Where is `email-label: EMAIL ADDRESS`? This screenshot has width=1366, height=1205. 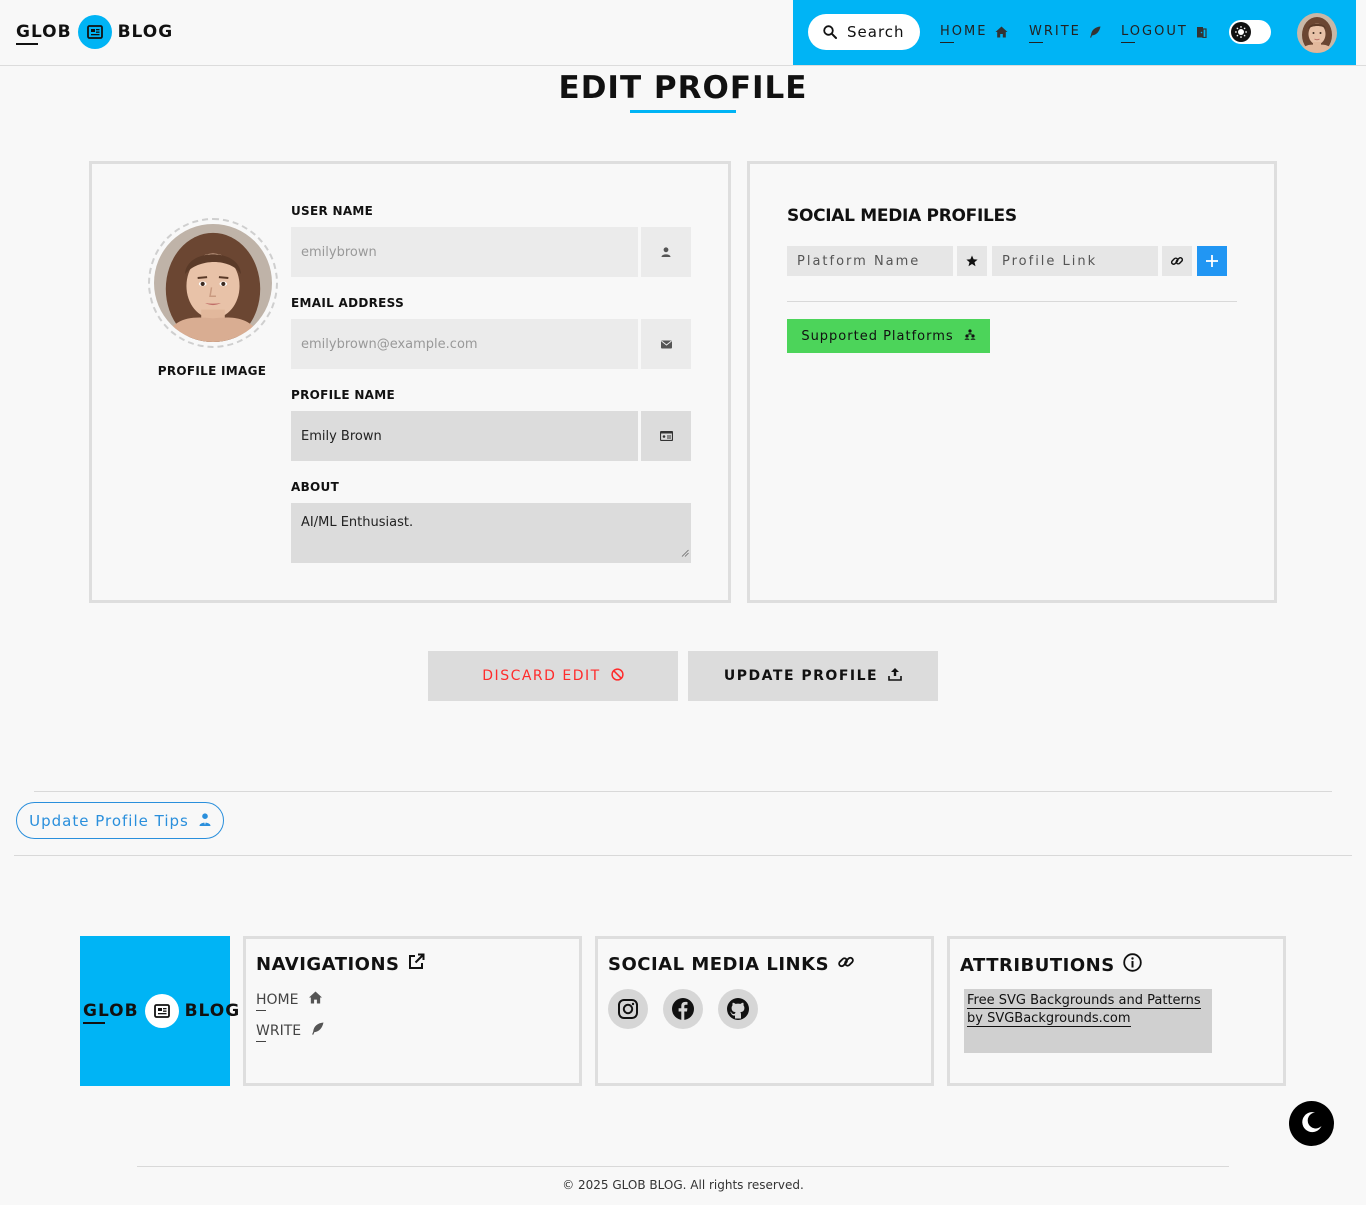 email-label: EMAIL ADDRESS is located at coordinates (348, 303).